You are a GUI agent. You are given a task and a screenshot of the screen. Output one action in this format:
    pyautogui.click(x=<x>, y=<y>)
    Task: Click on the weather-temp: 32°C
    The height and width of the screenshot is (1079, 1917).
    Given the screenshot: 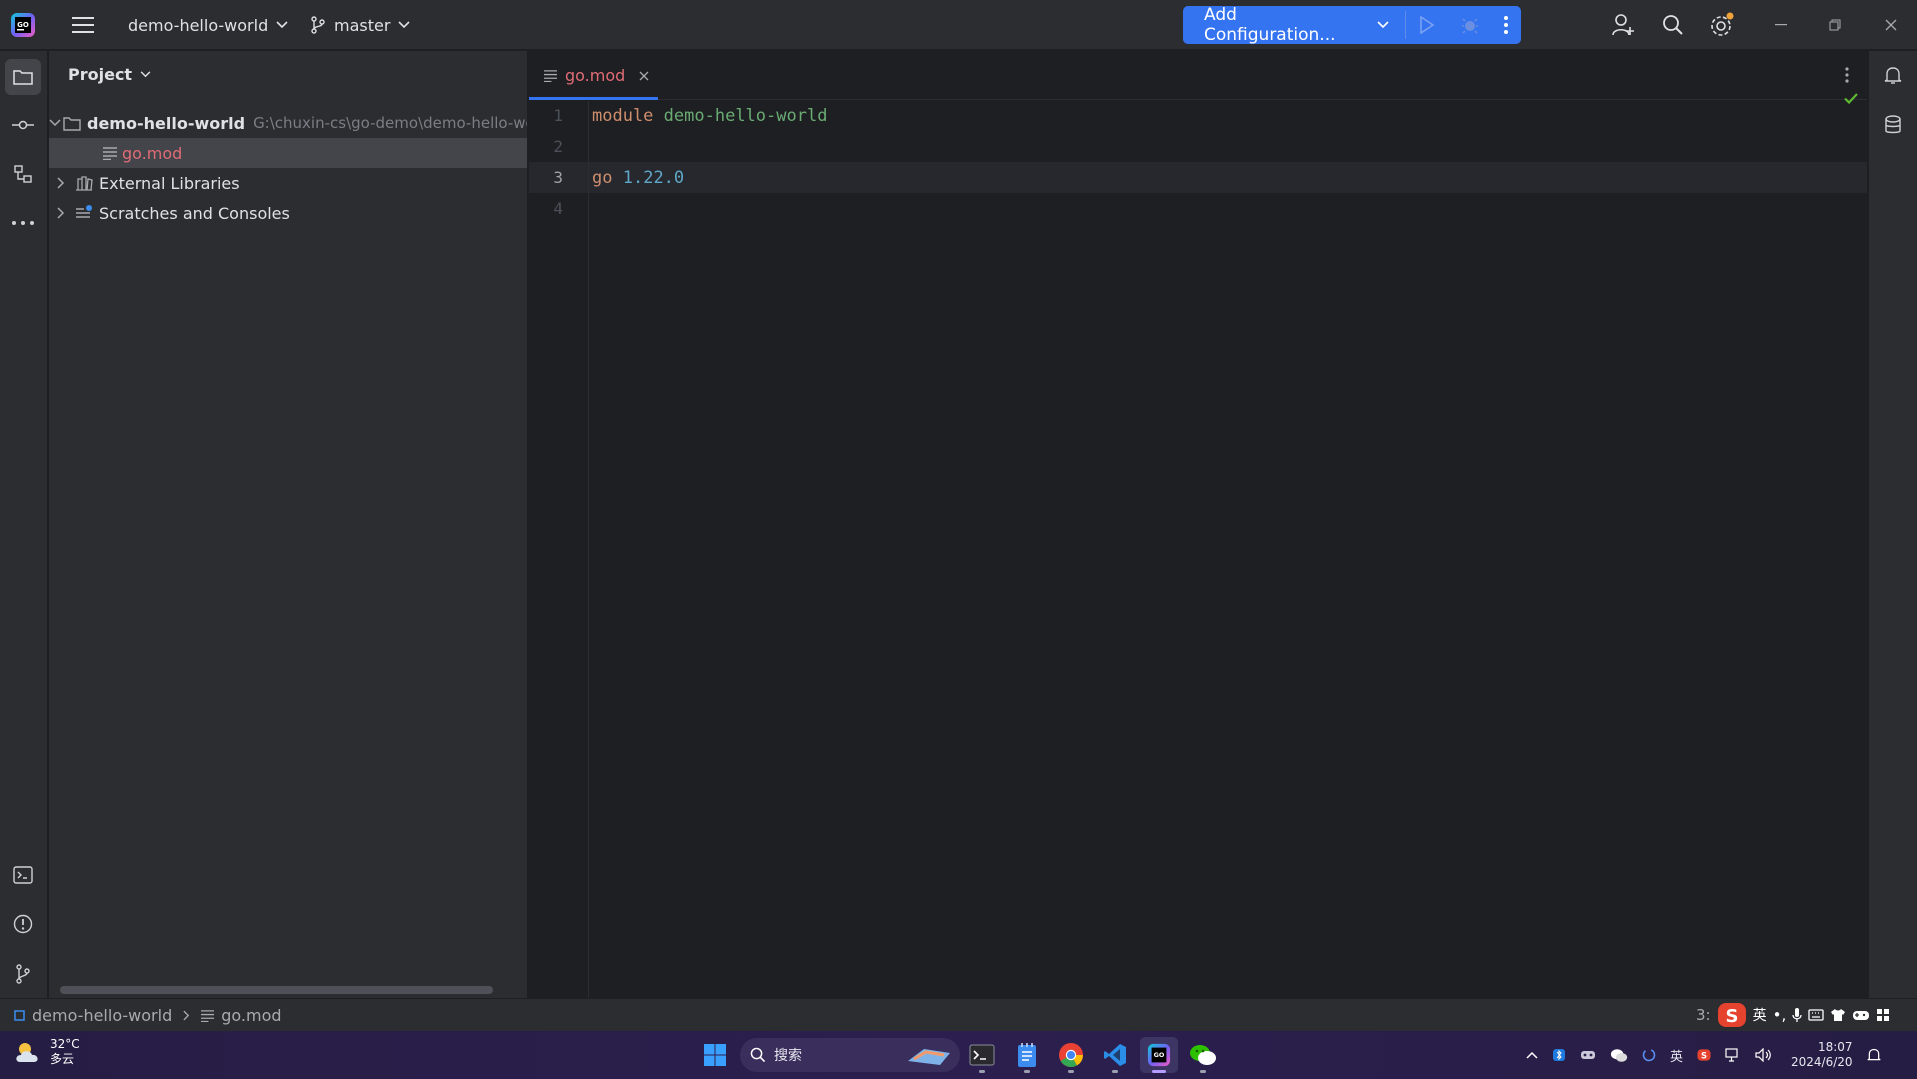 What is the action you would take?
    pyautogui.click(x=65, y=1044)
    